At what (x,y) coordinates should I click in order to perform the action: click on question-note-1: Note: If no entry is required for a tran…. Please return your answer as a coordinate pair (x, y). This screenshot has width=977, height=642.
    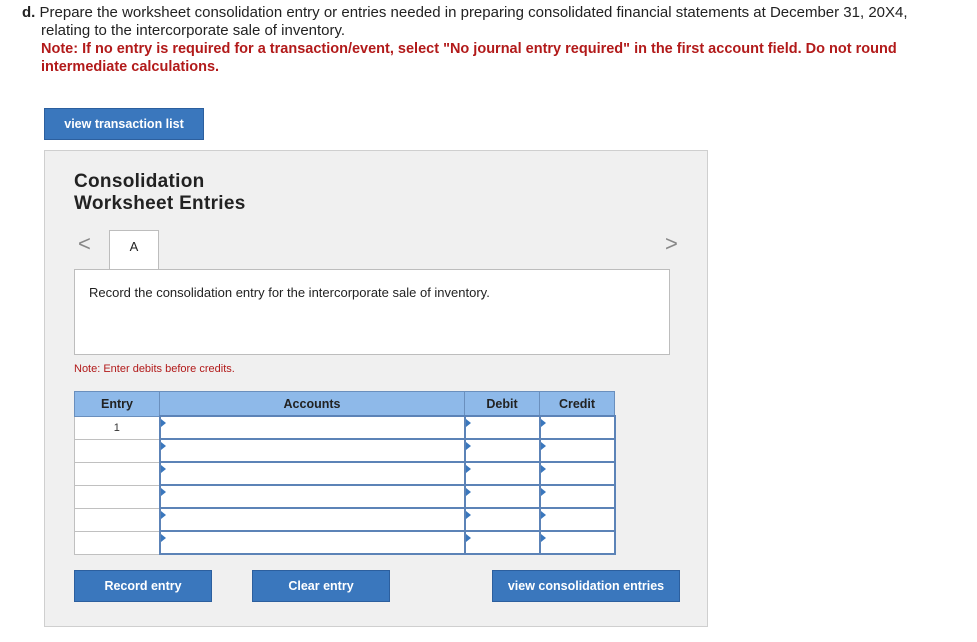
    Looking at the image, I should click on (469, 49).